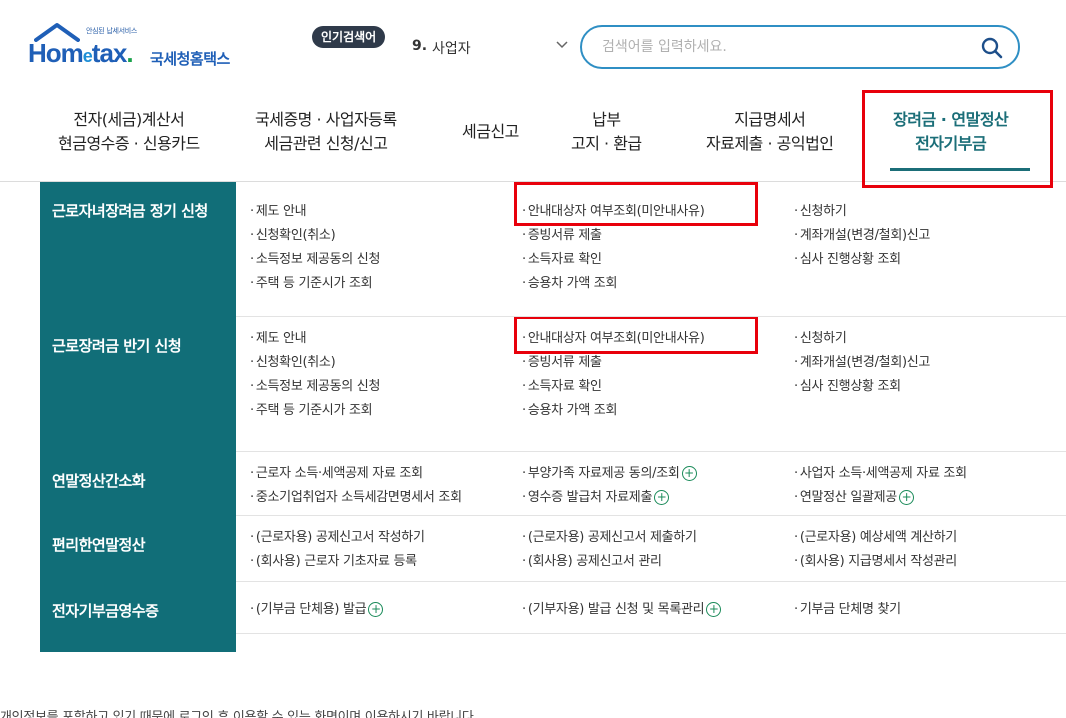 The height and width of the screenshot is (718, 1066). What do you see at coordinates (606, 132) in the screenshot?
I see `nav-payment: 납부 고지 · 환급` at bounding box center [606, 132].